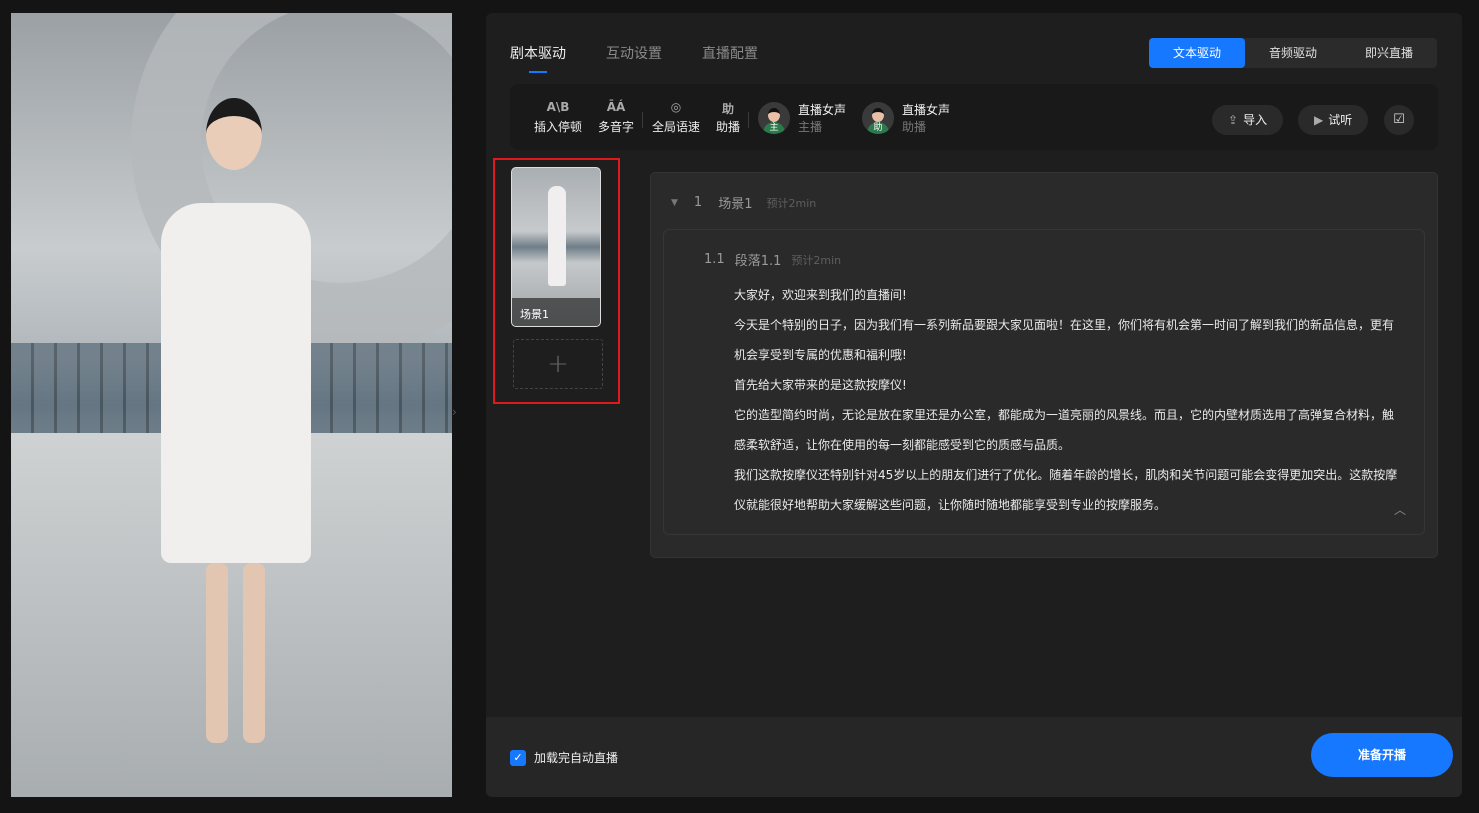 This screenshot has height=813, width=1479. Describe the element at coordinates (236, 433) in the screenshot. I see `digital-human` at that location.